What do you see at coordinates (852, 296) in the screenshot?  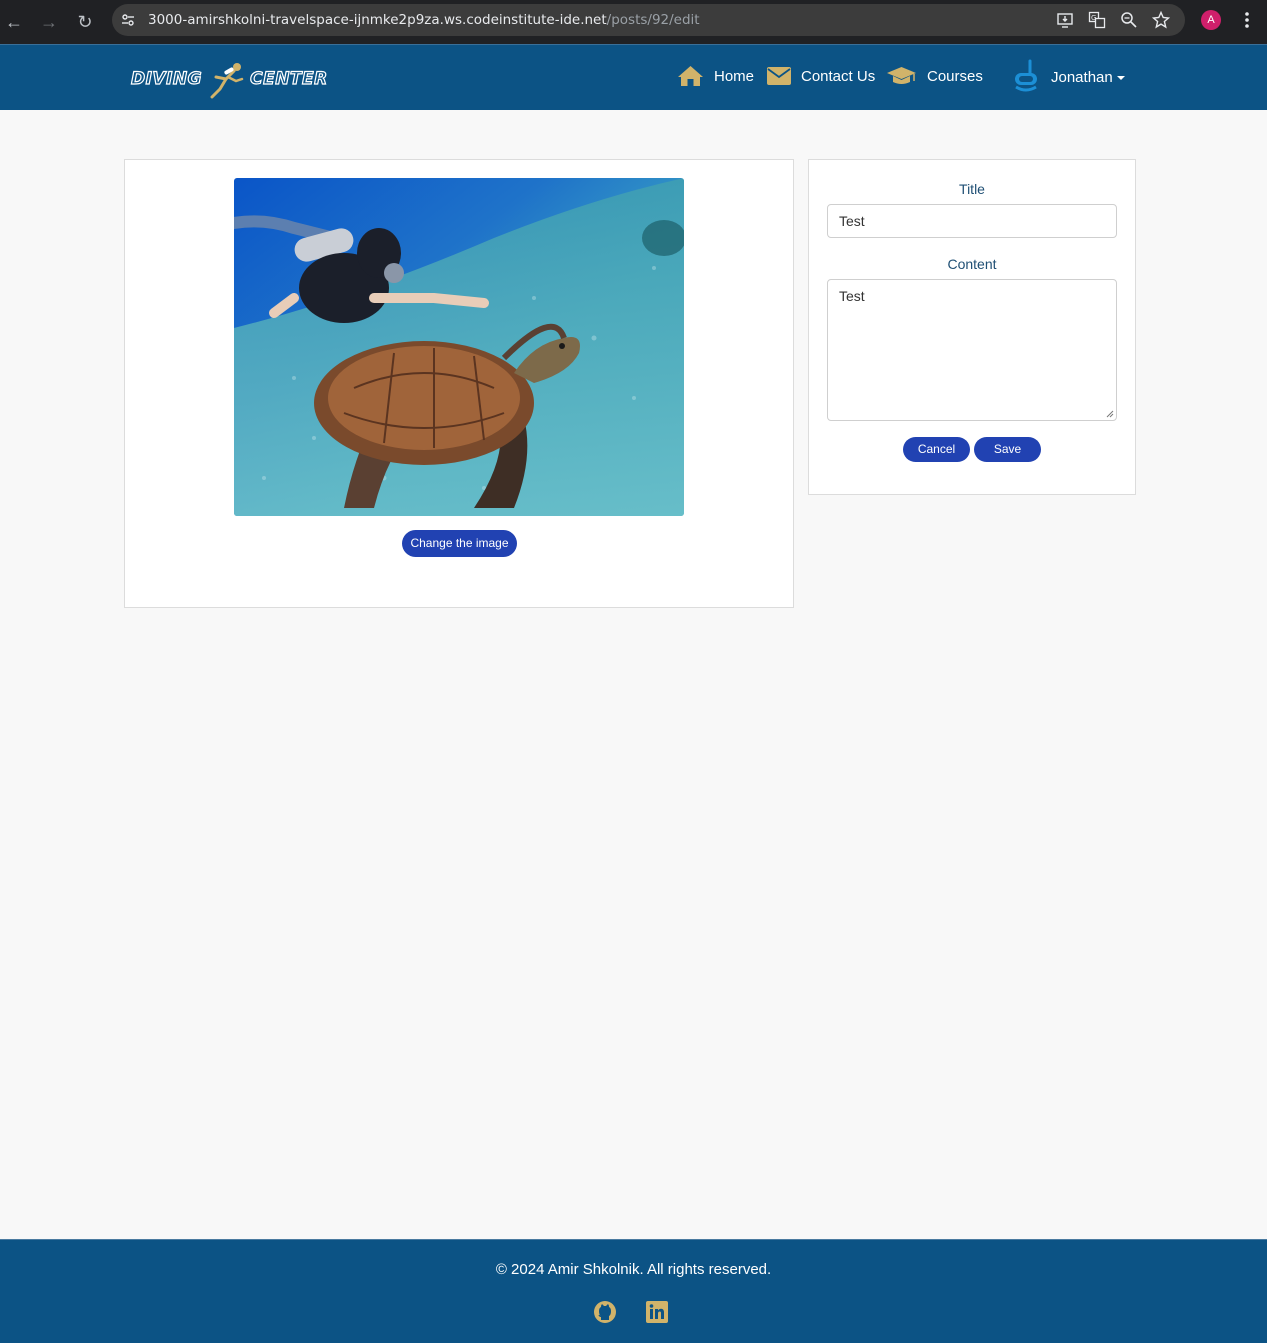 I see `content-text: Test` at bounding box center [852, 296].